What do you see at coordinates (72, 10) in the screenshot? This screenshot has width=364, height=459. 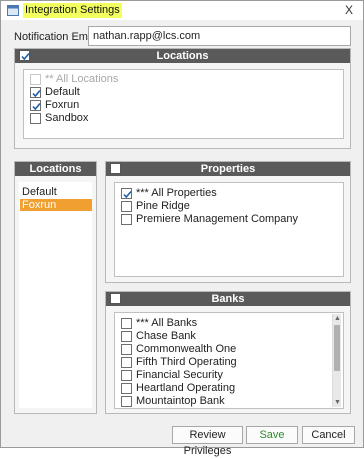 I see `window-title: Integration Settings` at bounding box center [72, 10].